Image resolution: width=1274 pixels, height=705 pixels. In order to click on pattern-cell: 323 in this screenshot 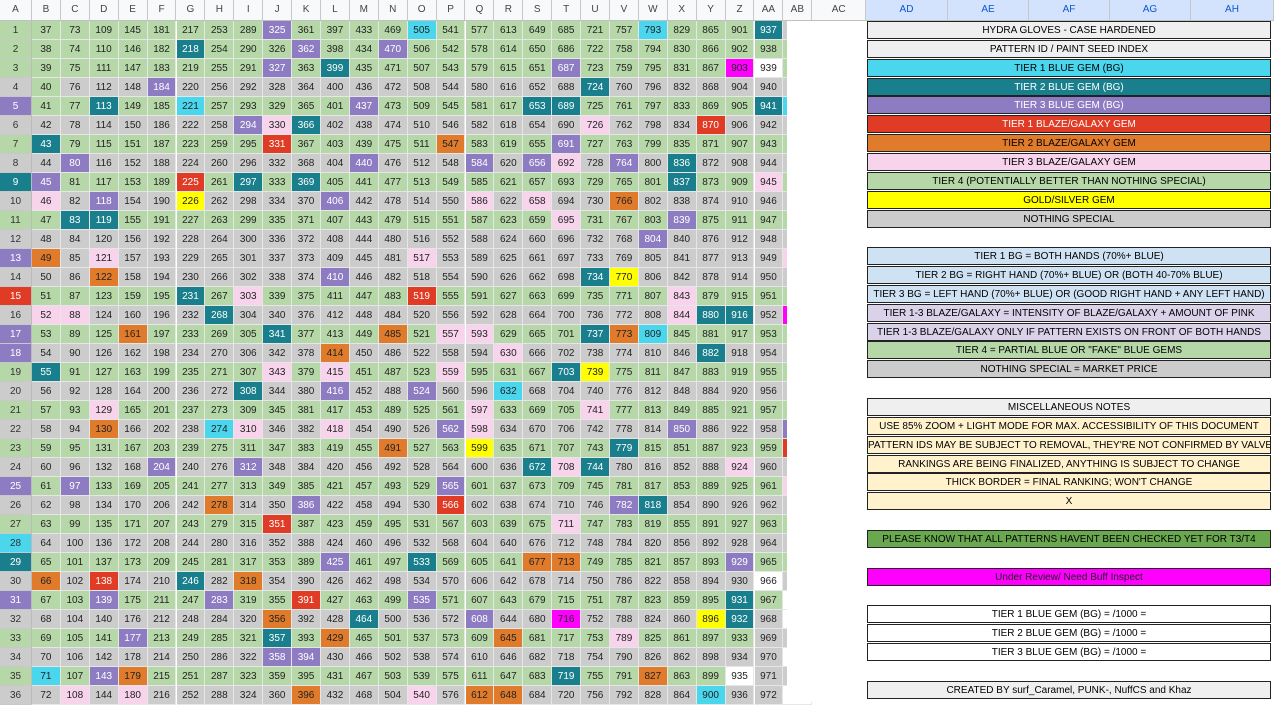, I will do `click(249, 676)`.